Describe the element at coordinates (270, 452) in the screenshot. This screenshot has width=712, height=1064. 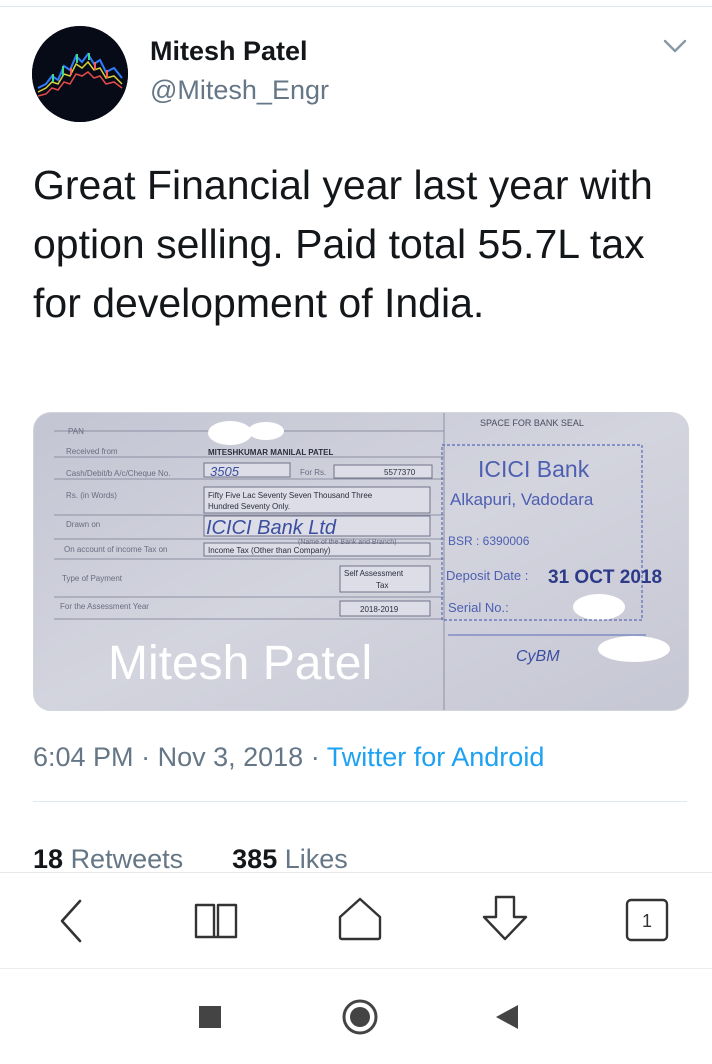
I see `received-from-value: MITESHKUMAR MANILAL PATEL` at that location.